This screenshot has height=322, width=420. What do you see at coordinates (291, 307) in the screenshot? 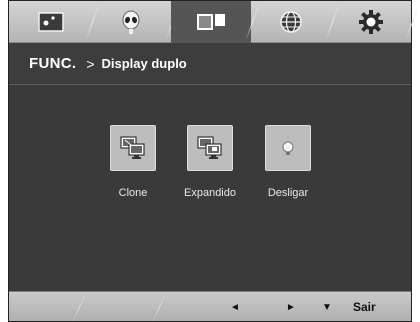
I see `right-arrow-button: ►` at bounding box center [291, 307].